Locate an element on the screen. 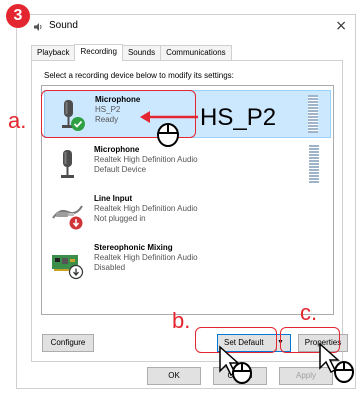  close-button: × is located at coordinates (341, 26).